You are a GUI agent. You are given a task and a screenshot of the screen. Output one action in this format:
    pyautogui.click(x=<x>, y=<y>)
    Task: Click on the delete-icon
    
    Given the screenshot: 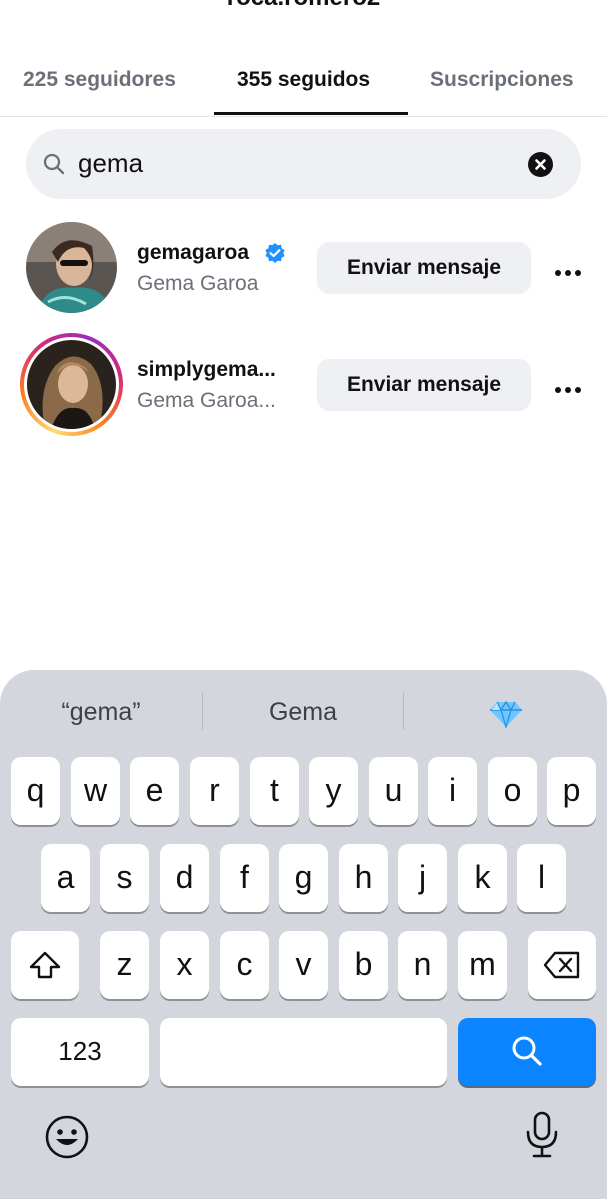 What is the action you would take?
    pyautogui.click(x=561, y=965)
    